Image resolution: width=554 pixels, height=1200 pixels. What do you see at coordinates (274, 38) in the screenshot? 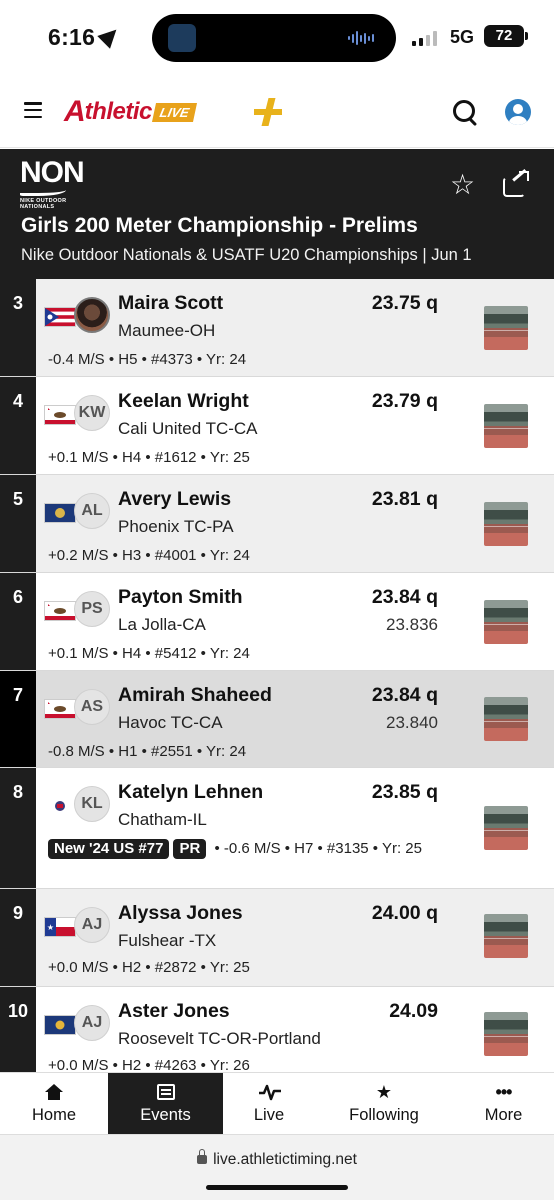
I see `dynamic-island` at bounding box center [274, 38].